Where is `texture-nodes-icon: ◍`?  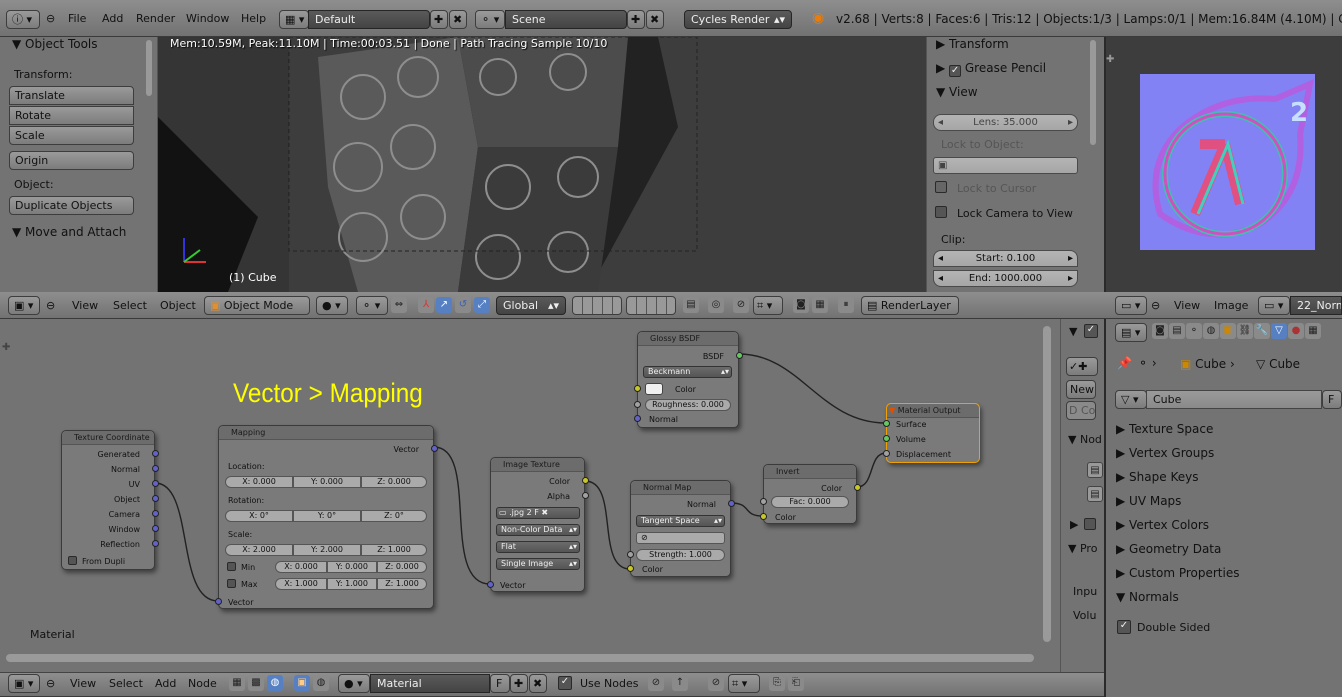
texture-nodes-icon: ◍ is located at coordinates (275, 683).